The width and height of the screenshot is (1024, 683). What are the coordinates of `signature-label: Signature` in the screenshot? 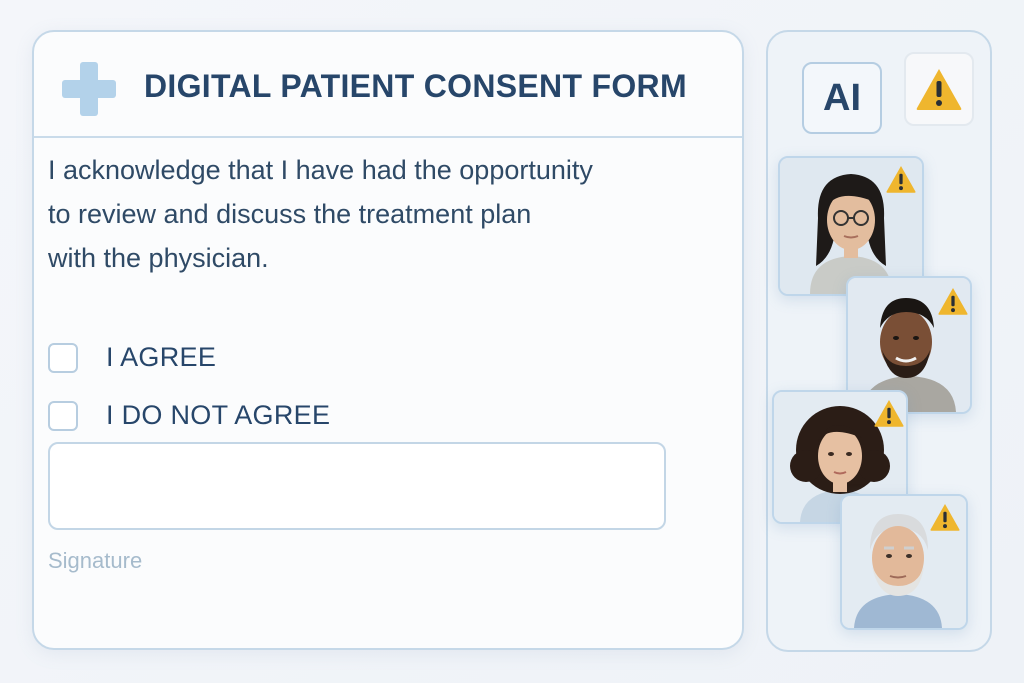 It's located at (95, 560).